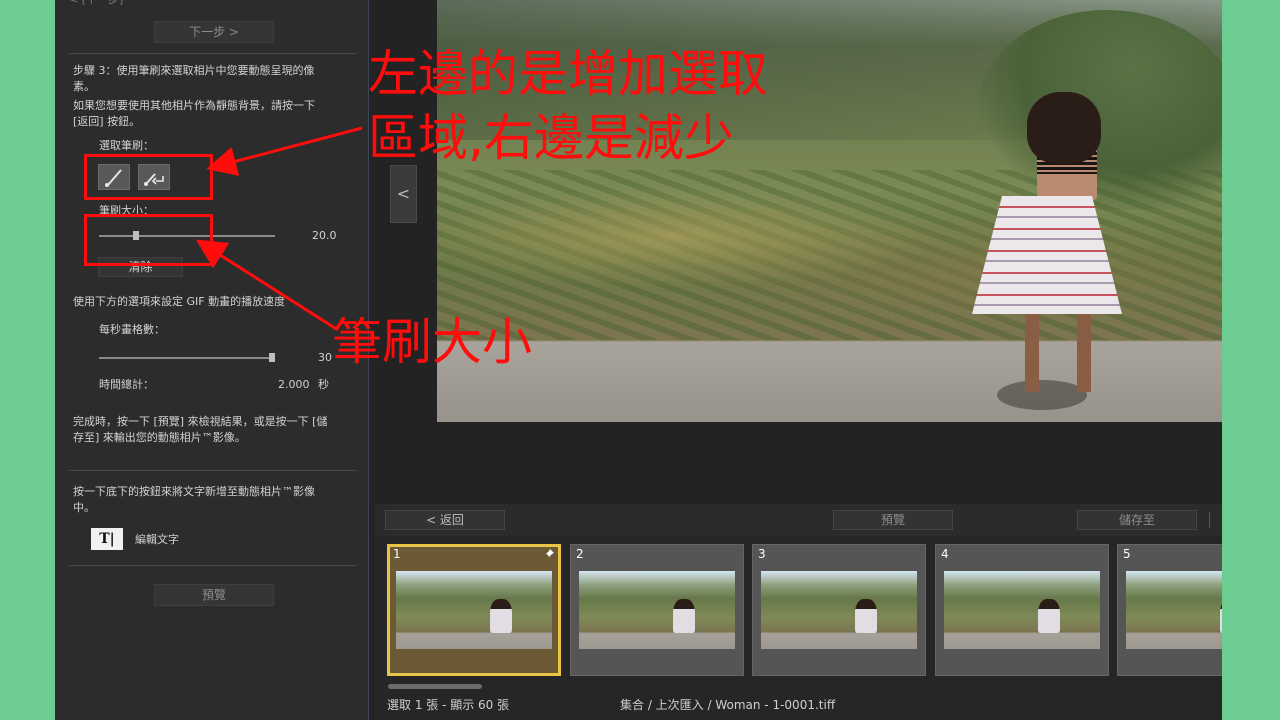 Image resolution: width=1280 pixels, height=720 pixels. Describe the element at coordinates (432, 342) in the screenshot. I see `annotation-text-brush-size: 筆刷大小` at that location.